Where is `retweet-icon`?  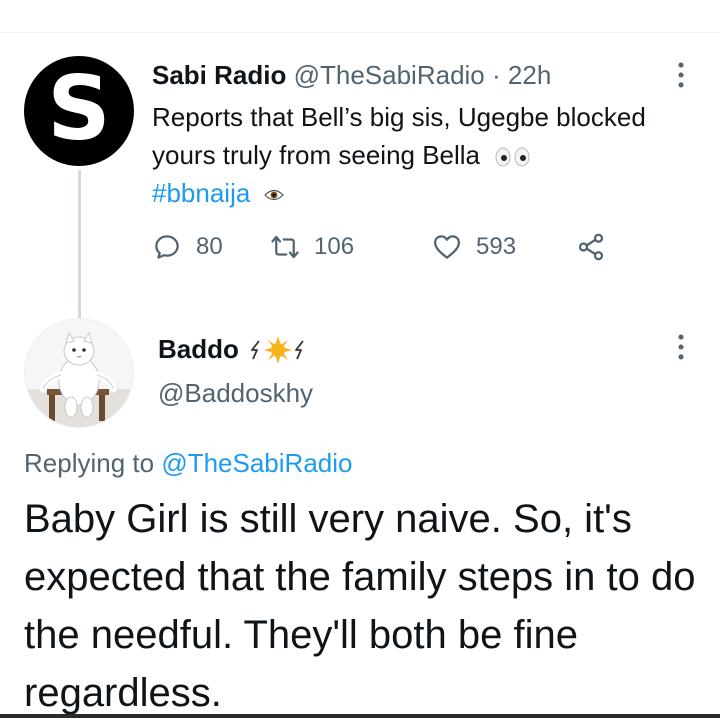 retweet-icon is located at coordinates (285, 247).